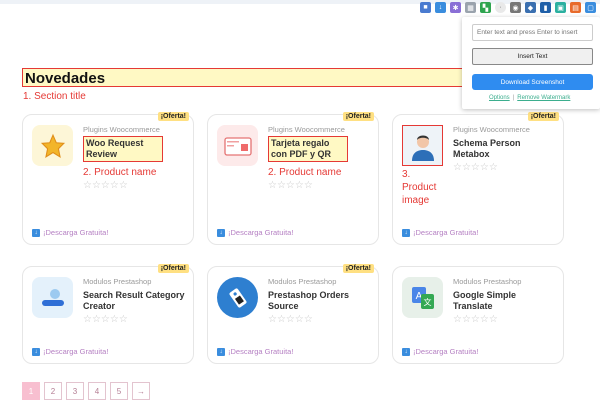 The width and height of the screenshot is (600, 416). Describe the element at coordinates (575, 7) in the screenshot. I see `screenshot-icon: ▤` at that location.